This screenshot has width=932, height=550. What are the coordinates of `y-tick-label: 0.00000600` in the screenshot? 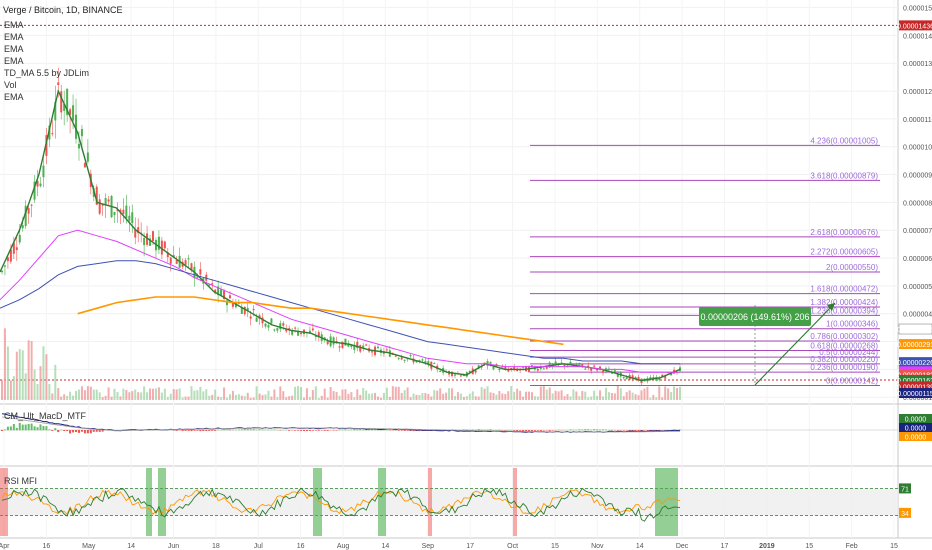 It's located at (917, 259).